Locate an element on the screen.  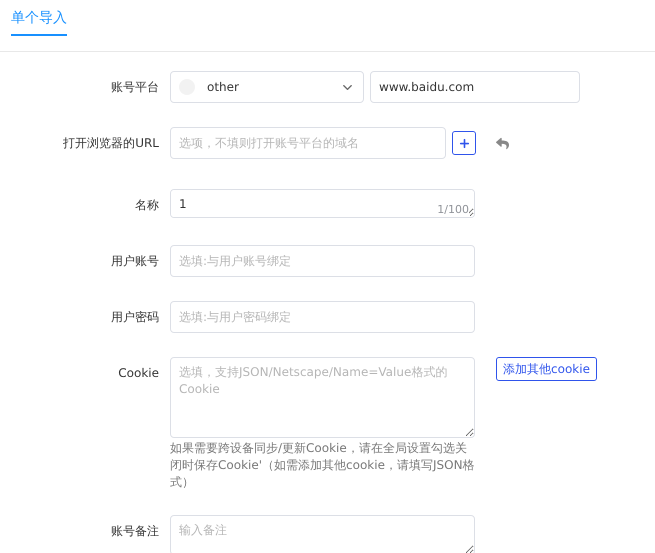
add-button is located at coordinates (464, 143).